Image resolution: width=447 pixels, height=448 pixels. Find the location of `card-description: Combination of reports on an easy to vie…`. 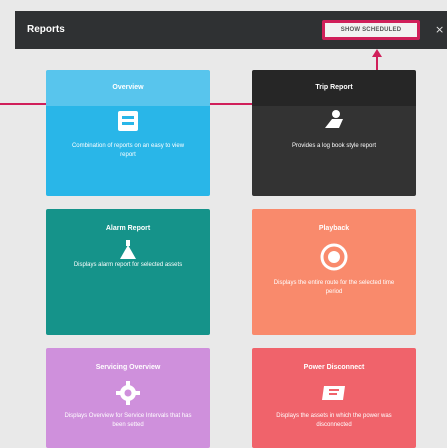

card-description: Combination of reports on an easy to vie… is located at coordinates (128, 150).